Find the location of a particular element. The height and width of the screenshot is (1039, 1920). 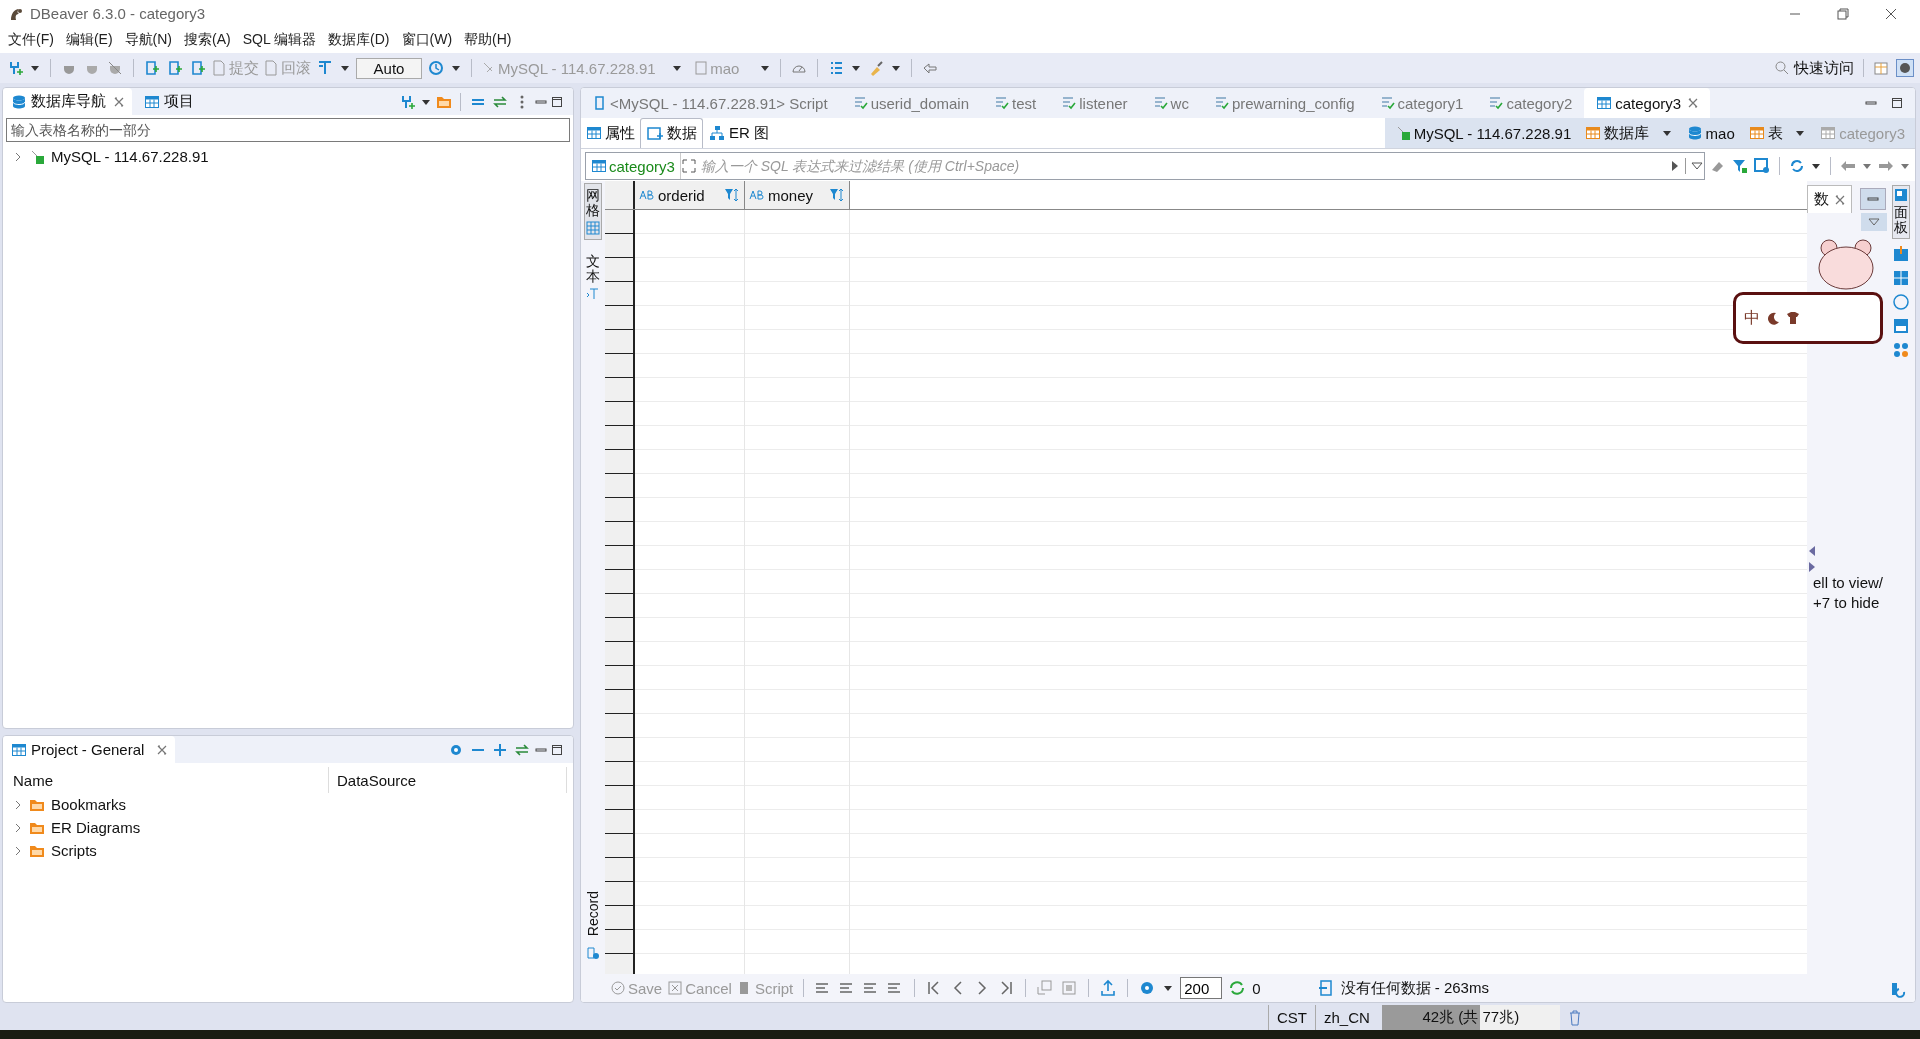

editor-tab: prewarning_config is located at coordinates (1283, 103).